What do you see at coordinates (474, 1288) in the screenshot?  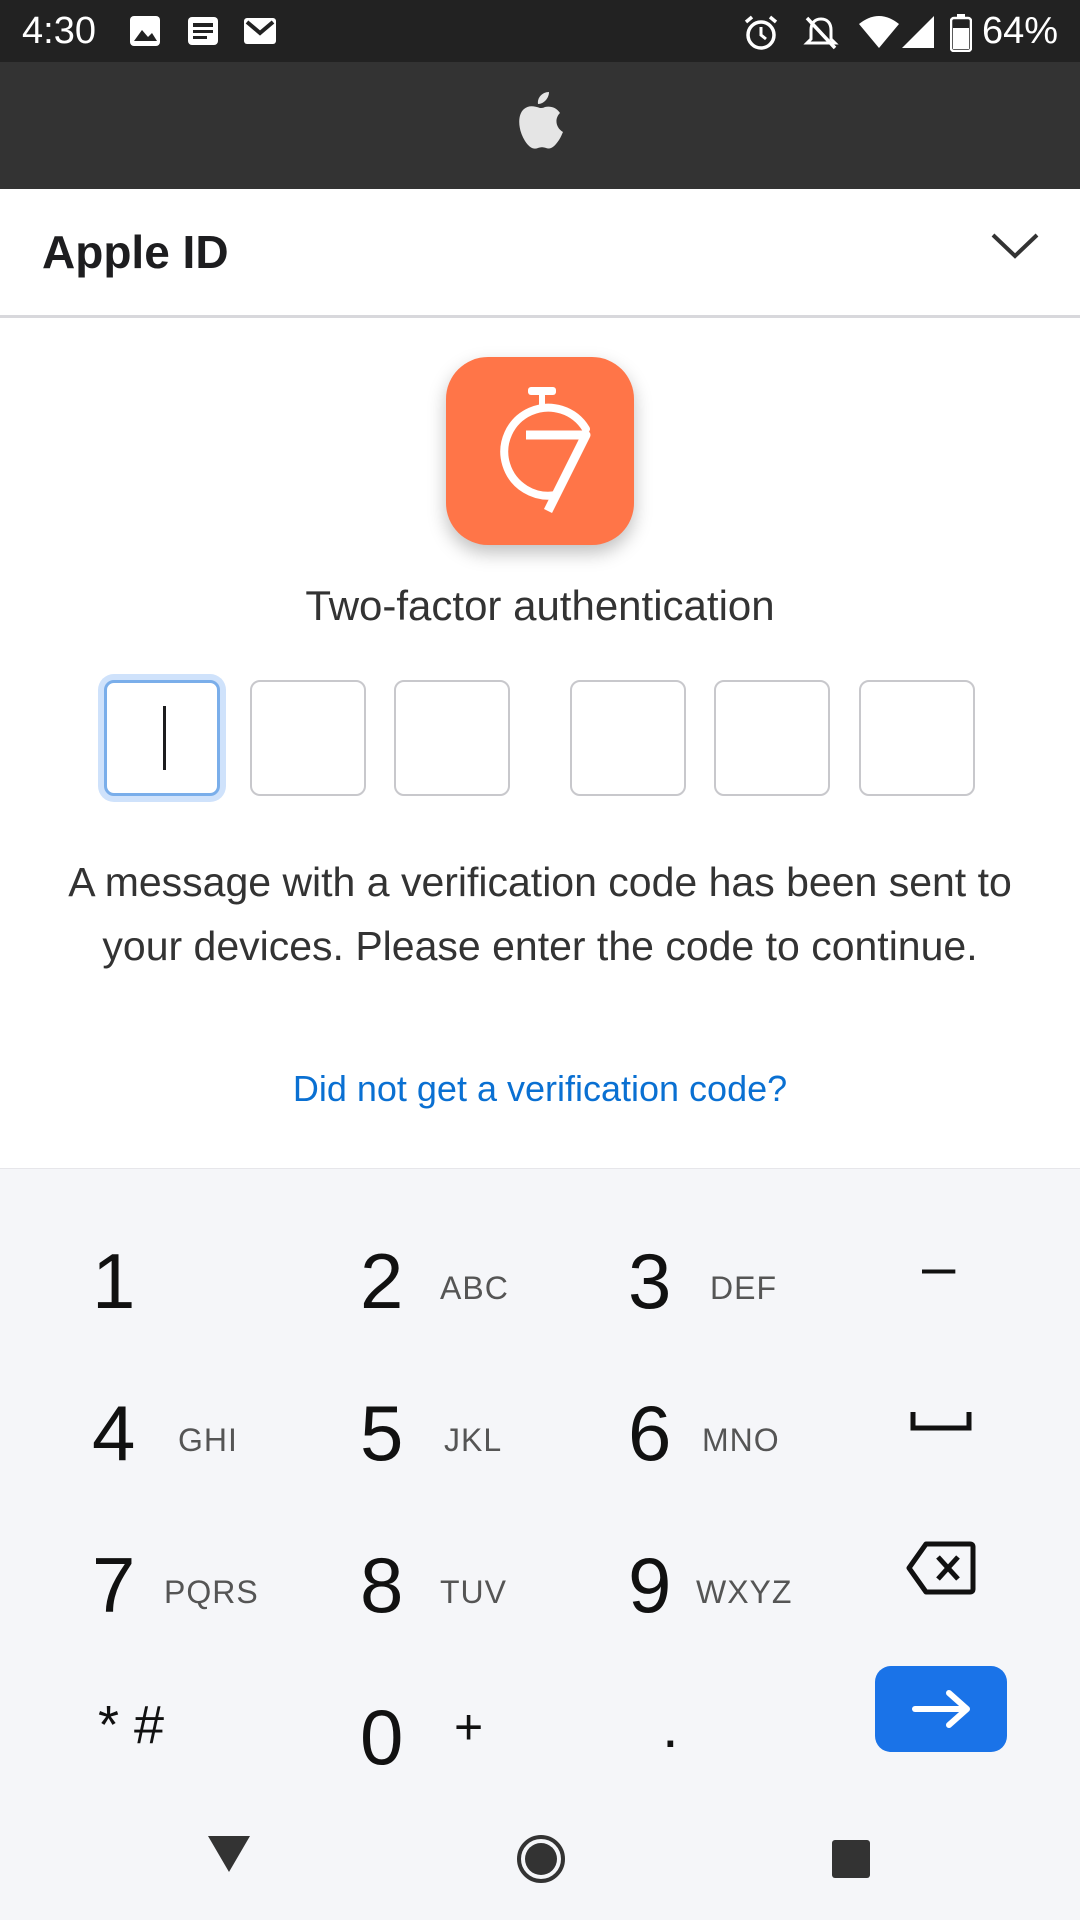 I see `key-letters: ABC` at bounding box center [474, 1288].